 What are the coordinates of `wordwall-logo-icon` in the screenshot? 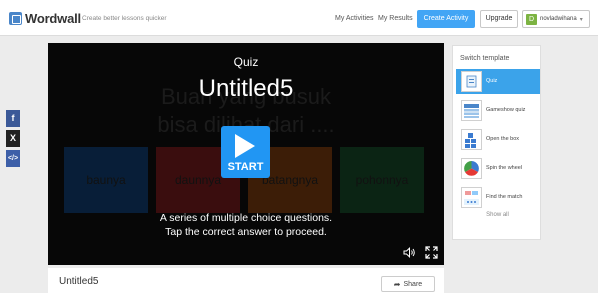 It's located at (15, 18).